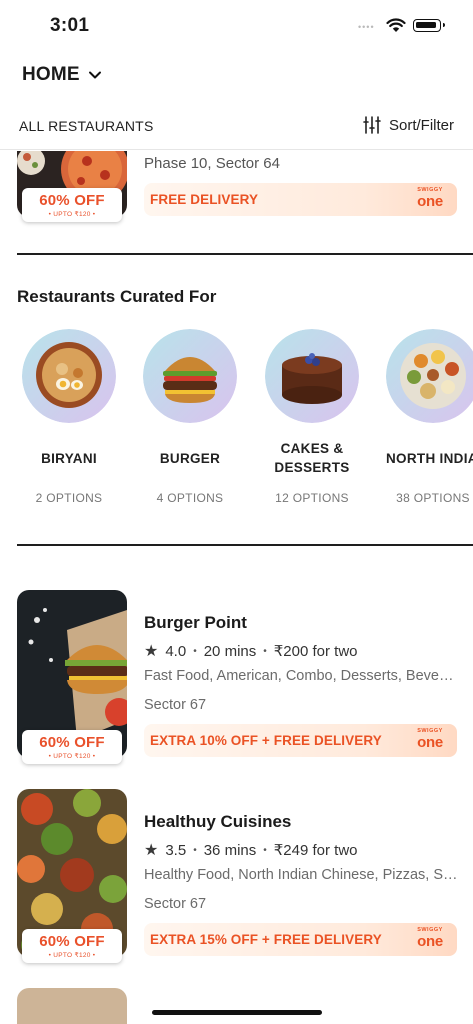 The image size is (473, 1024). Describe the element at coordinates (312, 498) in the screenshot. I see `category-options: 12 OPTIONS` at that location.